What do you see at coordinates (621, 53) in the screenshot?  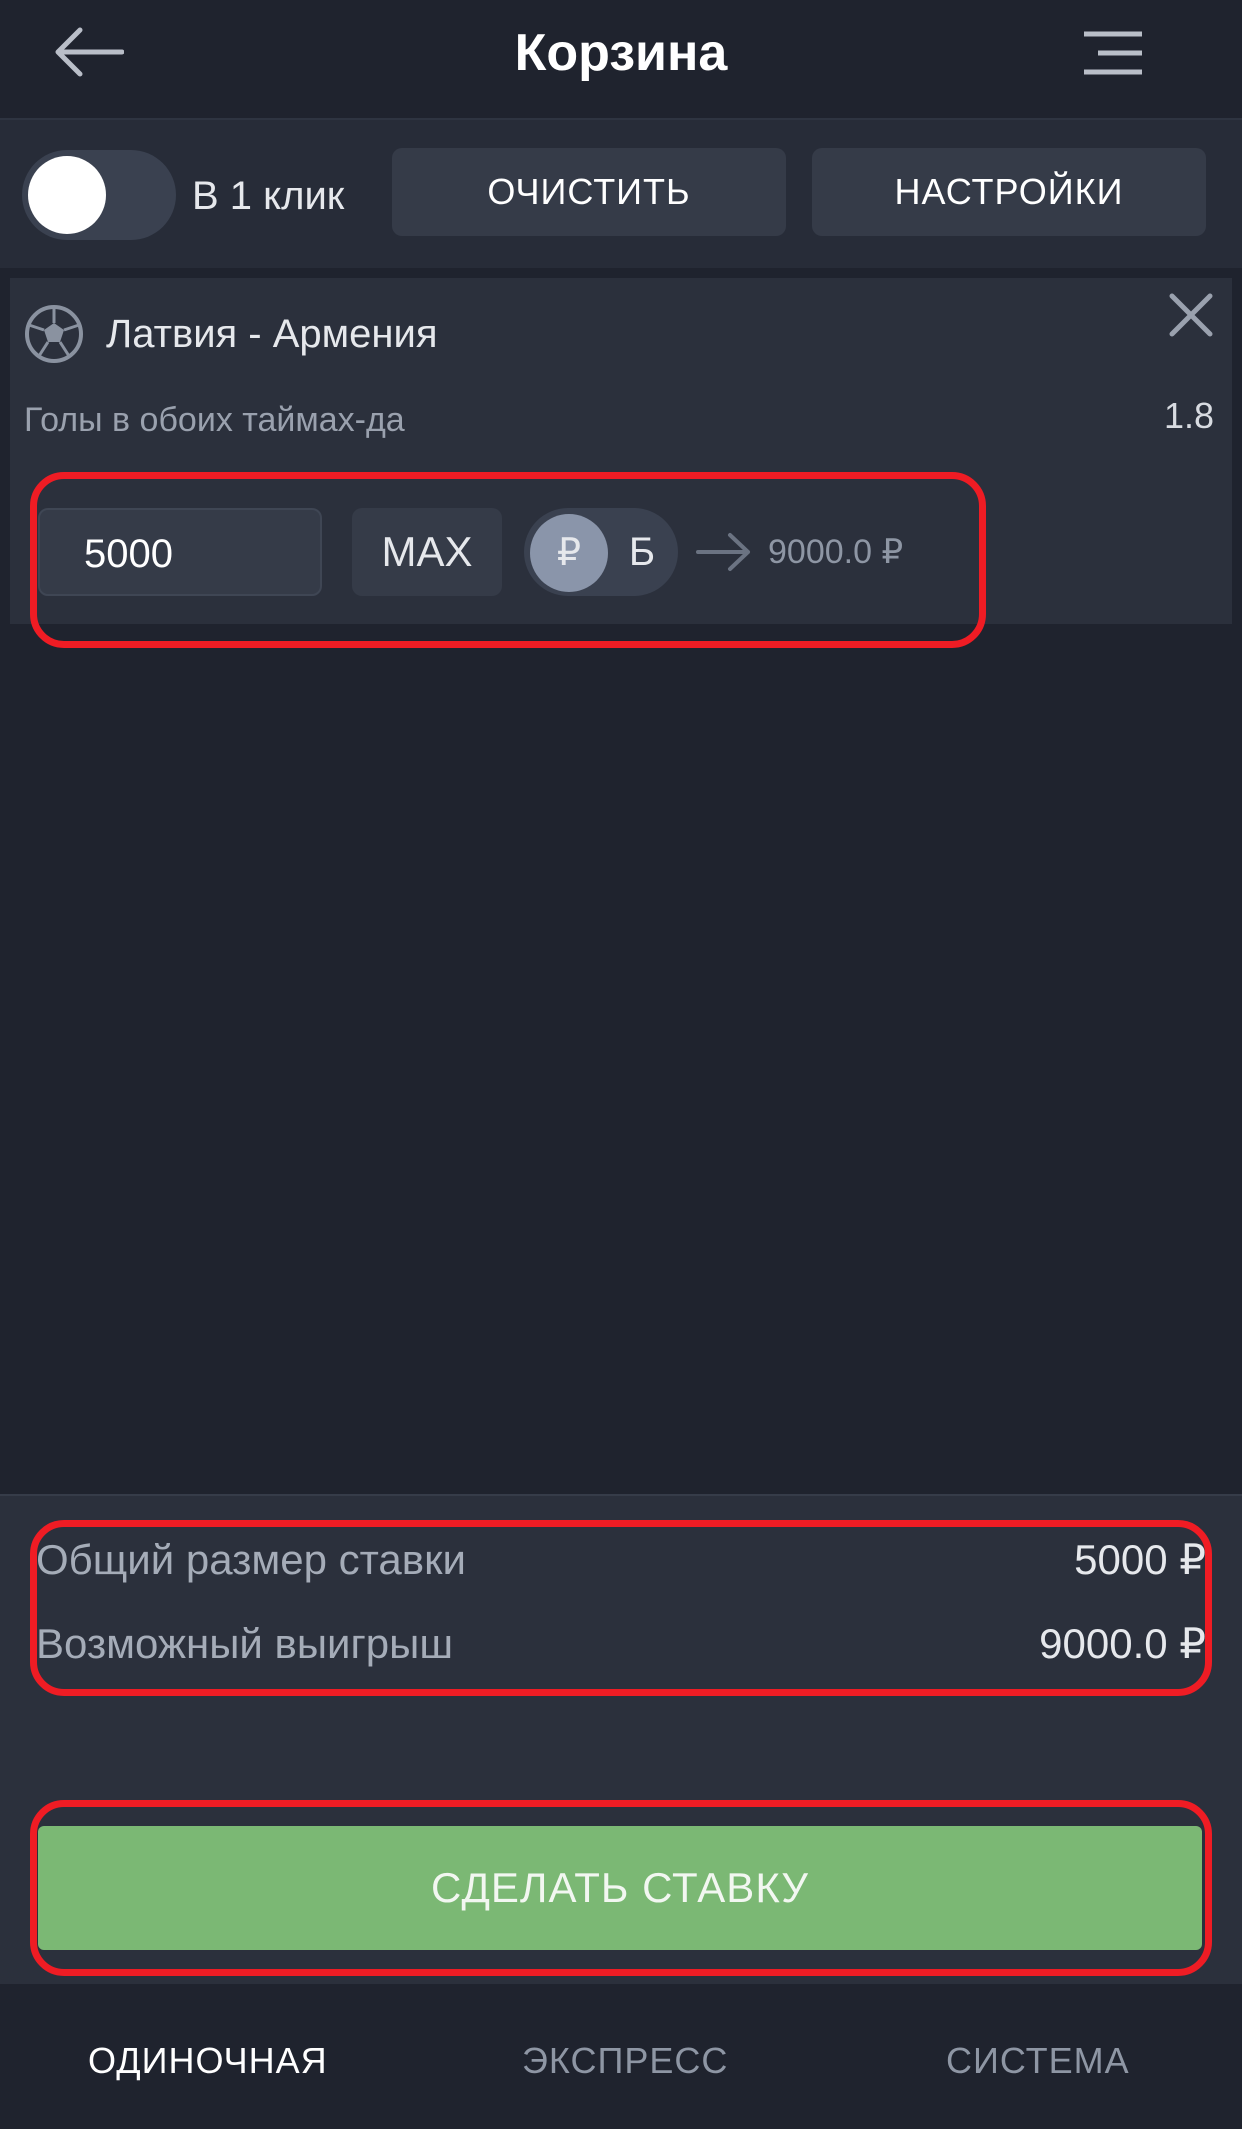 I see `page-title: Корзина` at bounding box center [621, 53].